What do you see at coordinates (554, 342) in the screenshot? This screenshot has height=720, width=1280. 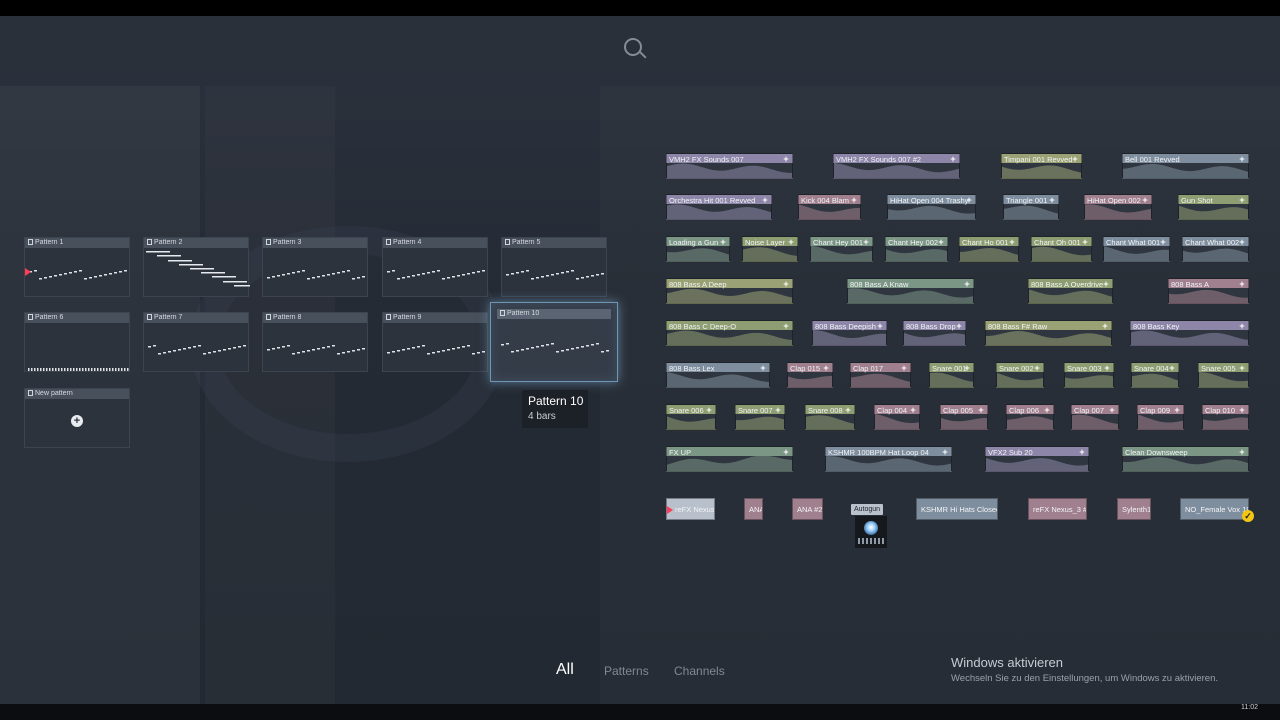 I see `pattern-tile-selected: Pattern 10` at bounding box center [554, 342].